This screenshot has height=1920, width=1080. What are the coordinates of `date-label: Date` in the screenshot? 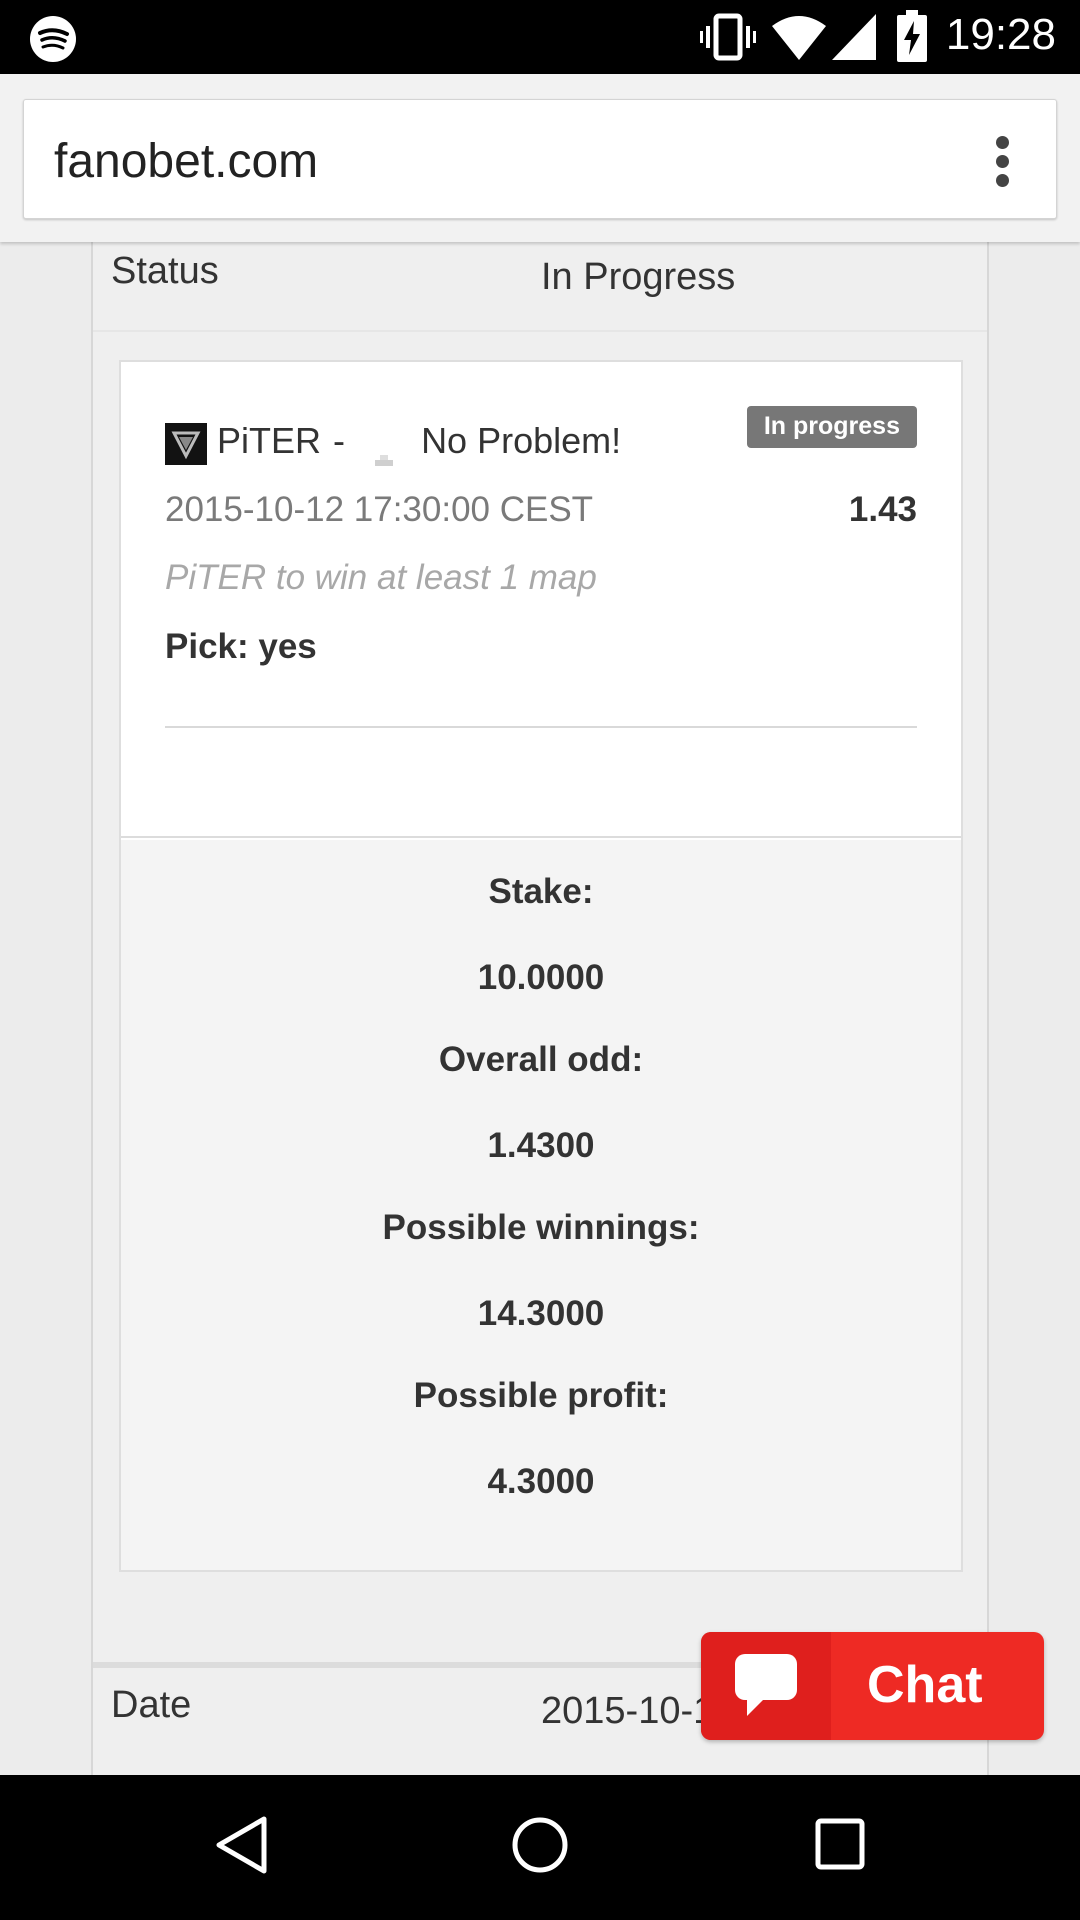 It's located at (151, 1705).